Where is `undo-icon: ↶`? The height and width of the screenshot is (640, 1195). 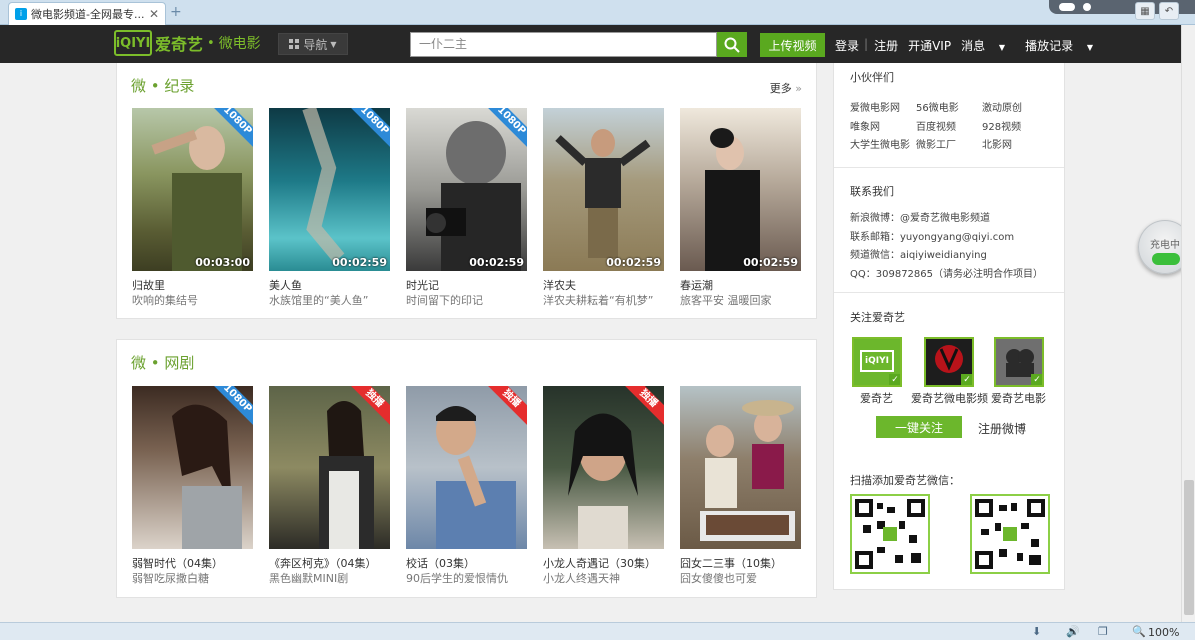
undo-icon: ↶ is located at coordinates (1169, 11).